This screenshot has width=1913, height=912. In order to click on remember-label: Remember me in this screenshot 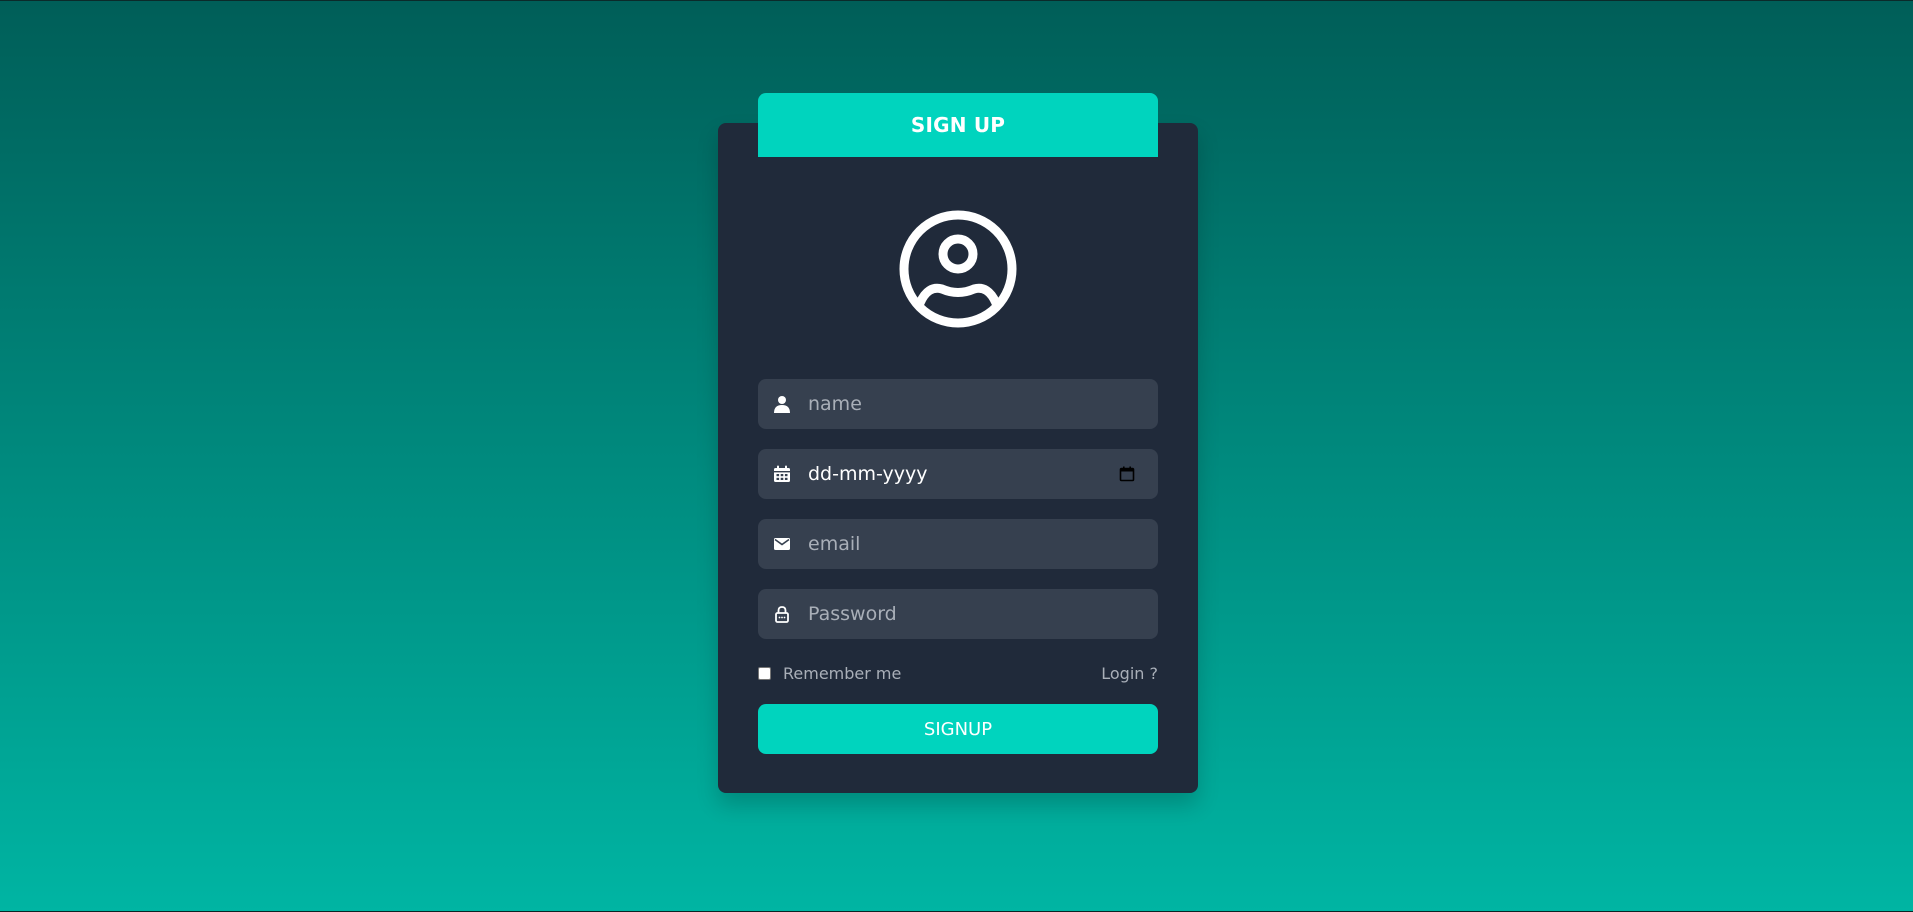, I will do `click(842, 673)`.